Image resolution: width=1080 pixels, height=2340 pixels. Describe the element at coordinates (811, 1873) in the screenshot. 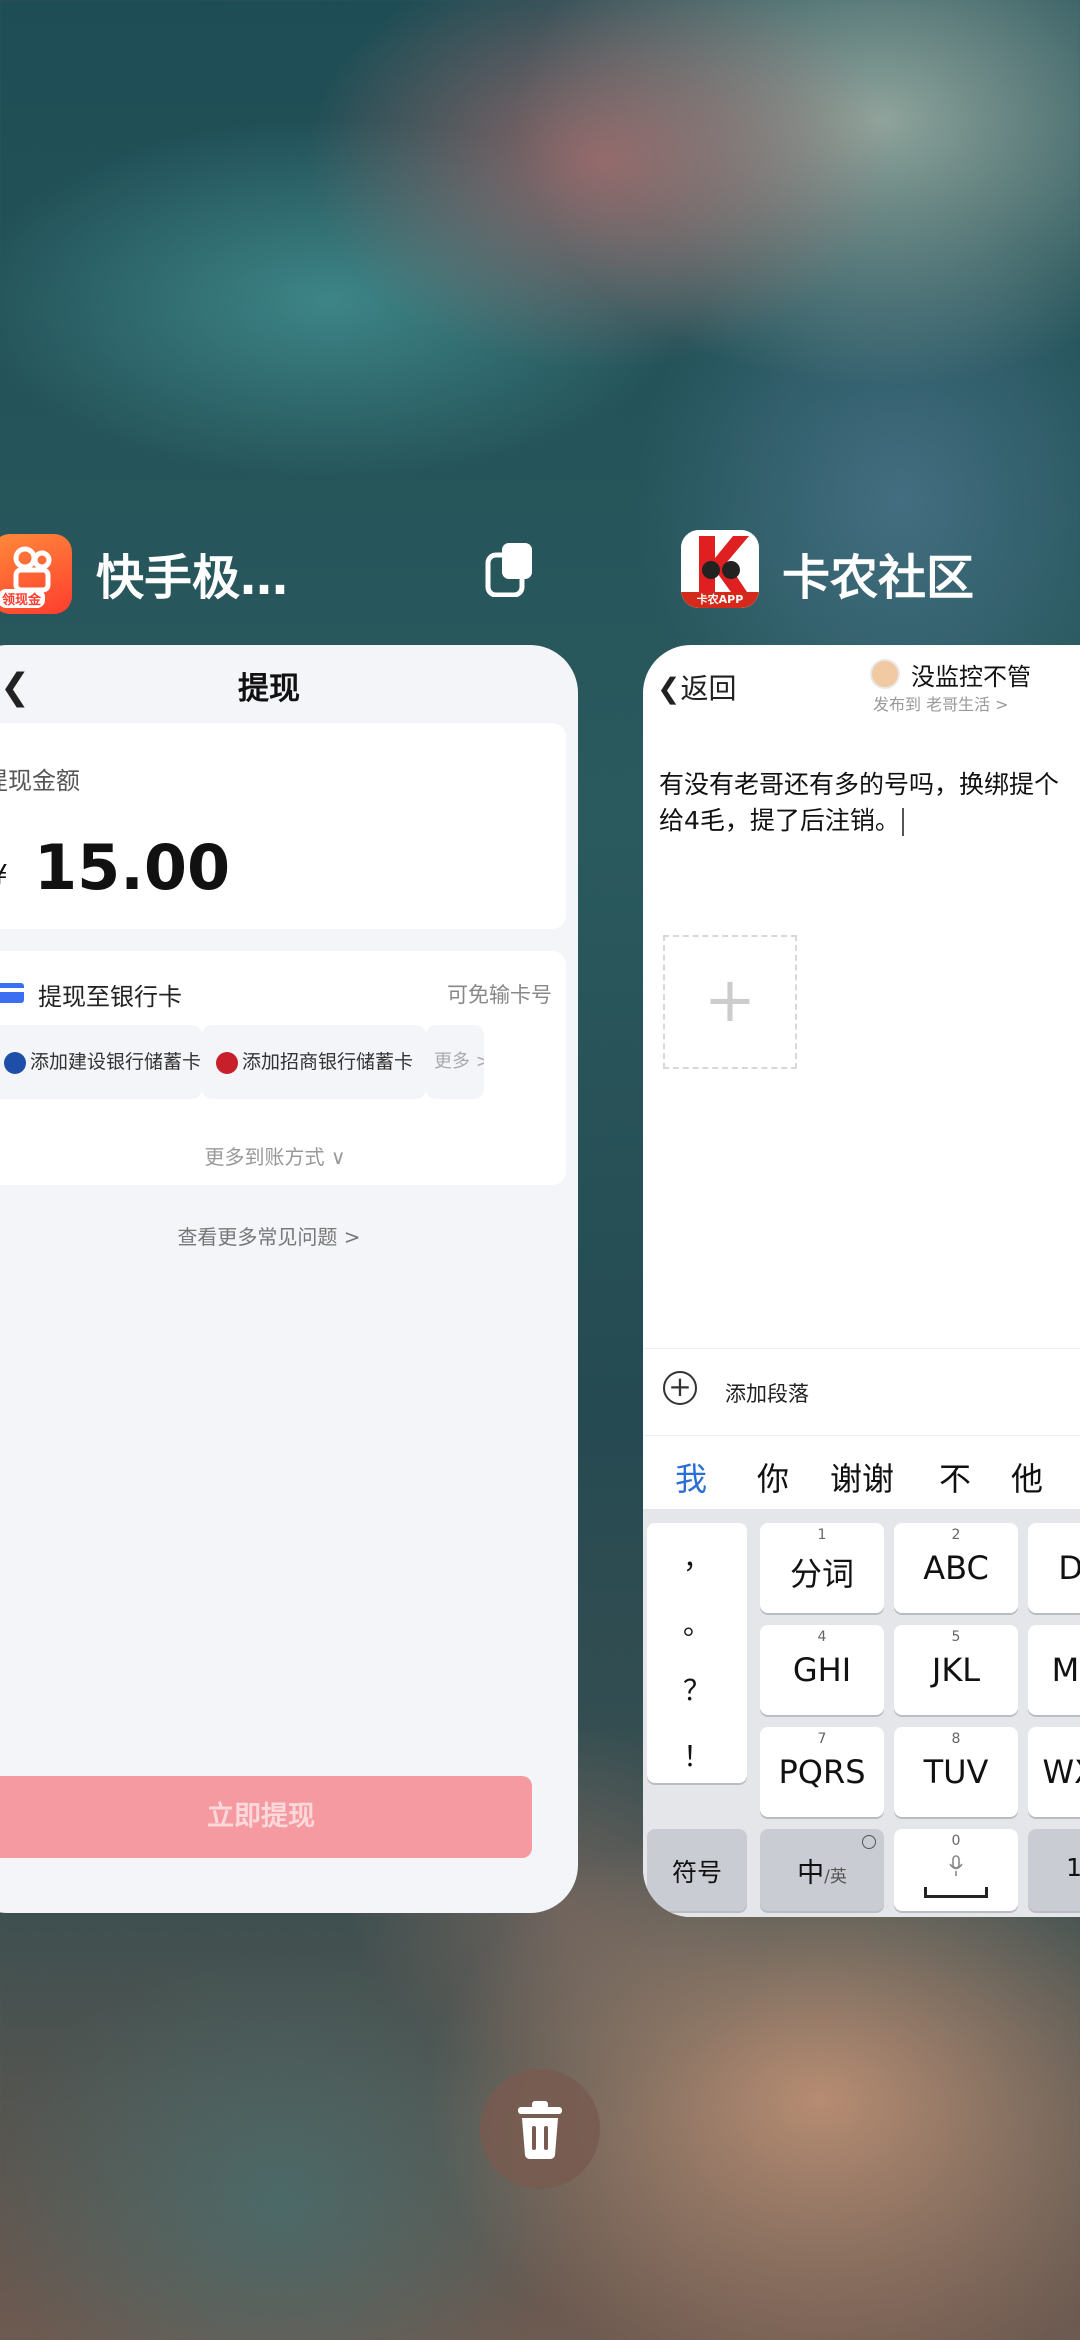

I see `lang-main: 中` at that location.